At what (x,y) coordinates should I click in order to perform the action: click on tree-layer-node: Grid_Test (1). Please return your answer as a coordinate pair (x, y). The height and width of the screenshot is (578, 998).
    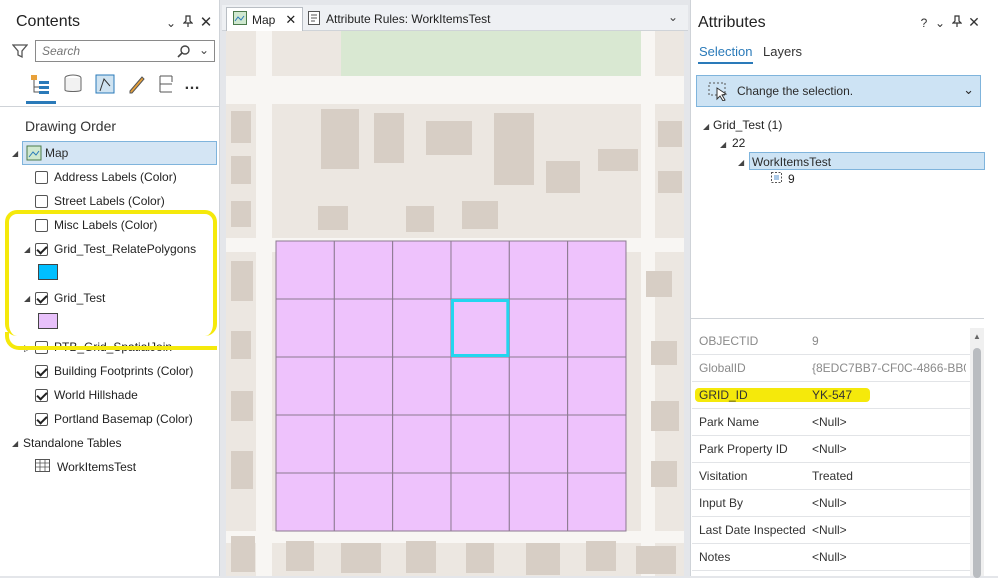
    Looking at the image, I should click on (747, 125).